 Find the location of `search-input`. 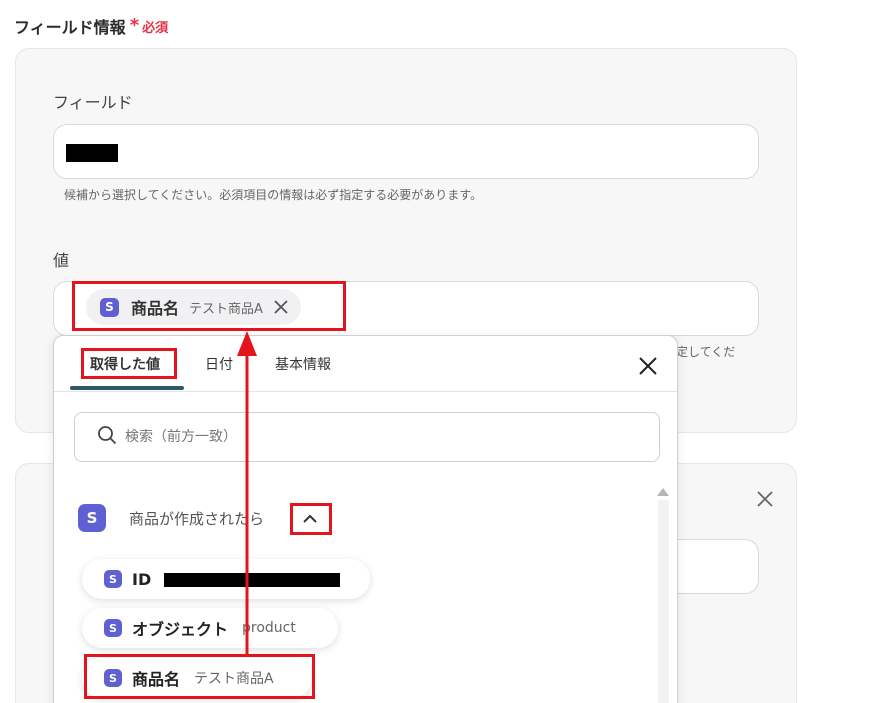

search-input is located at coordinates (365, 437).